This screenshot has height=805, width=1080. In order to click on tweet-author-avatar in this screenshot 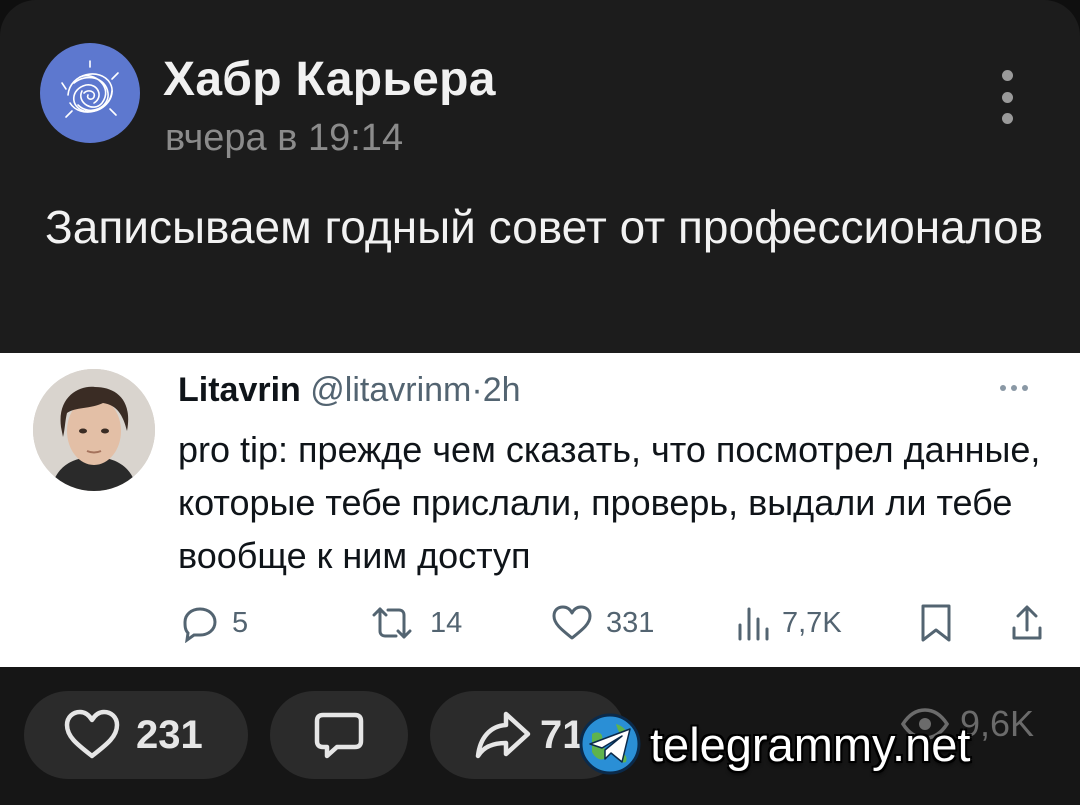, I will do `click(94, 430)`.